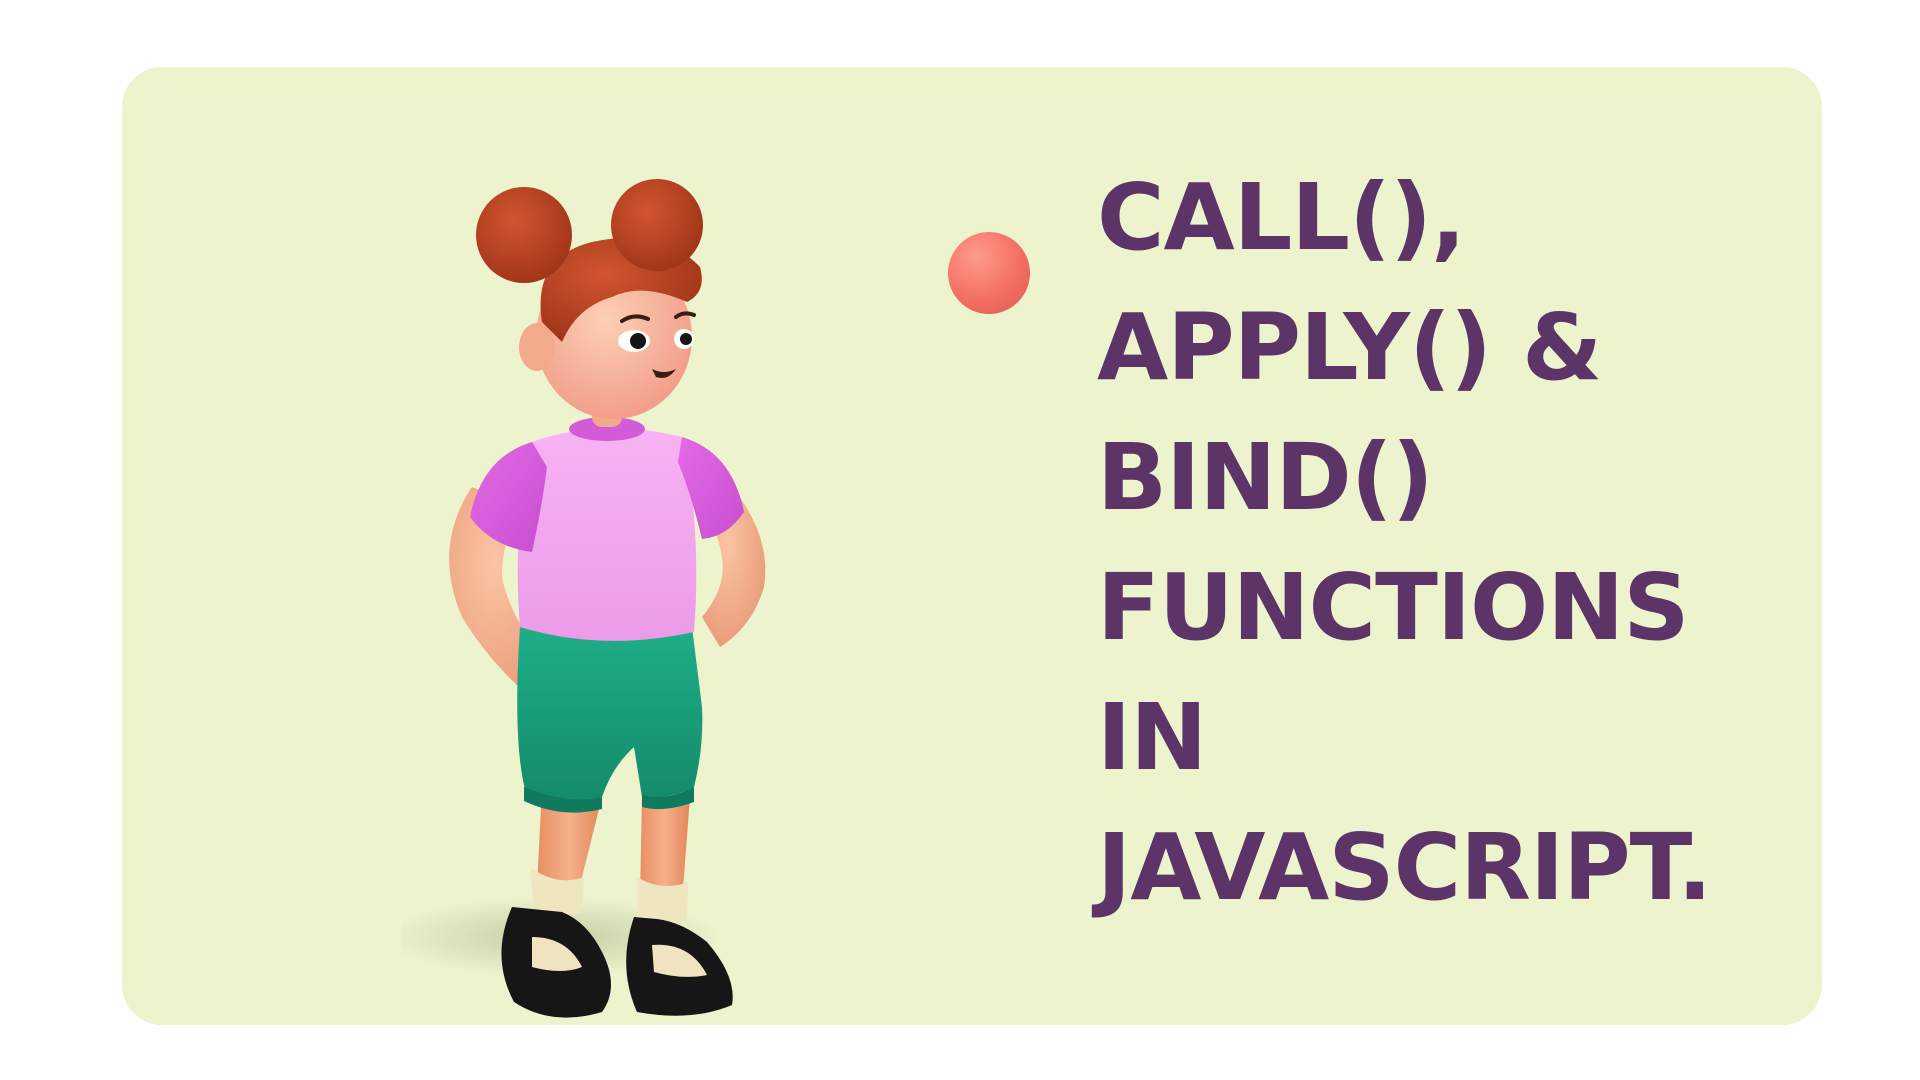  Describe the element at coordinates (1349, 347) in the screenshot. I see `headline-line: APPLY() &` at that location.